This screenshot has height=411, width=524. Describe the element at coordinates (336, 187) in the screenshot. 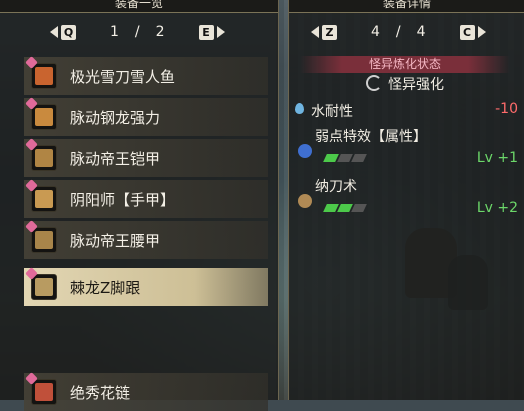

I see `skill-name: 纳刀术` at that location.